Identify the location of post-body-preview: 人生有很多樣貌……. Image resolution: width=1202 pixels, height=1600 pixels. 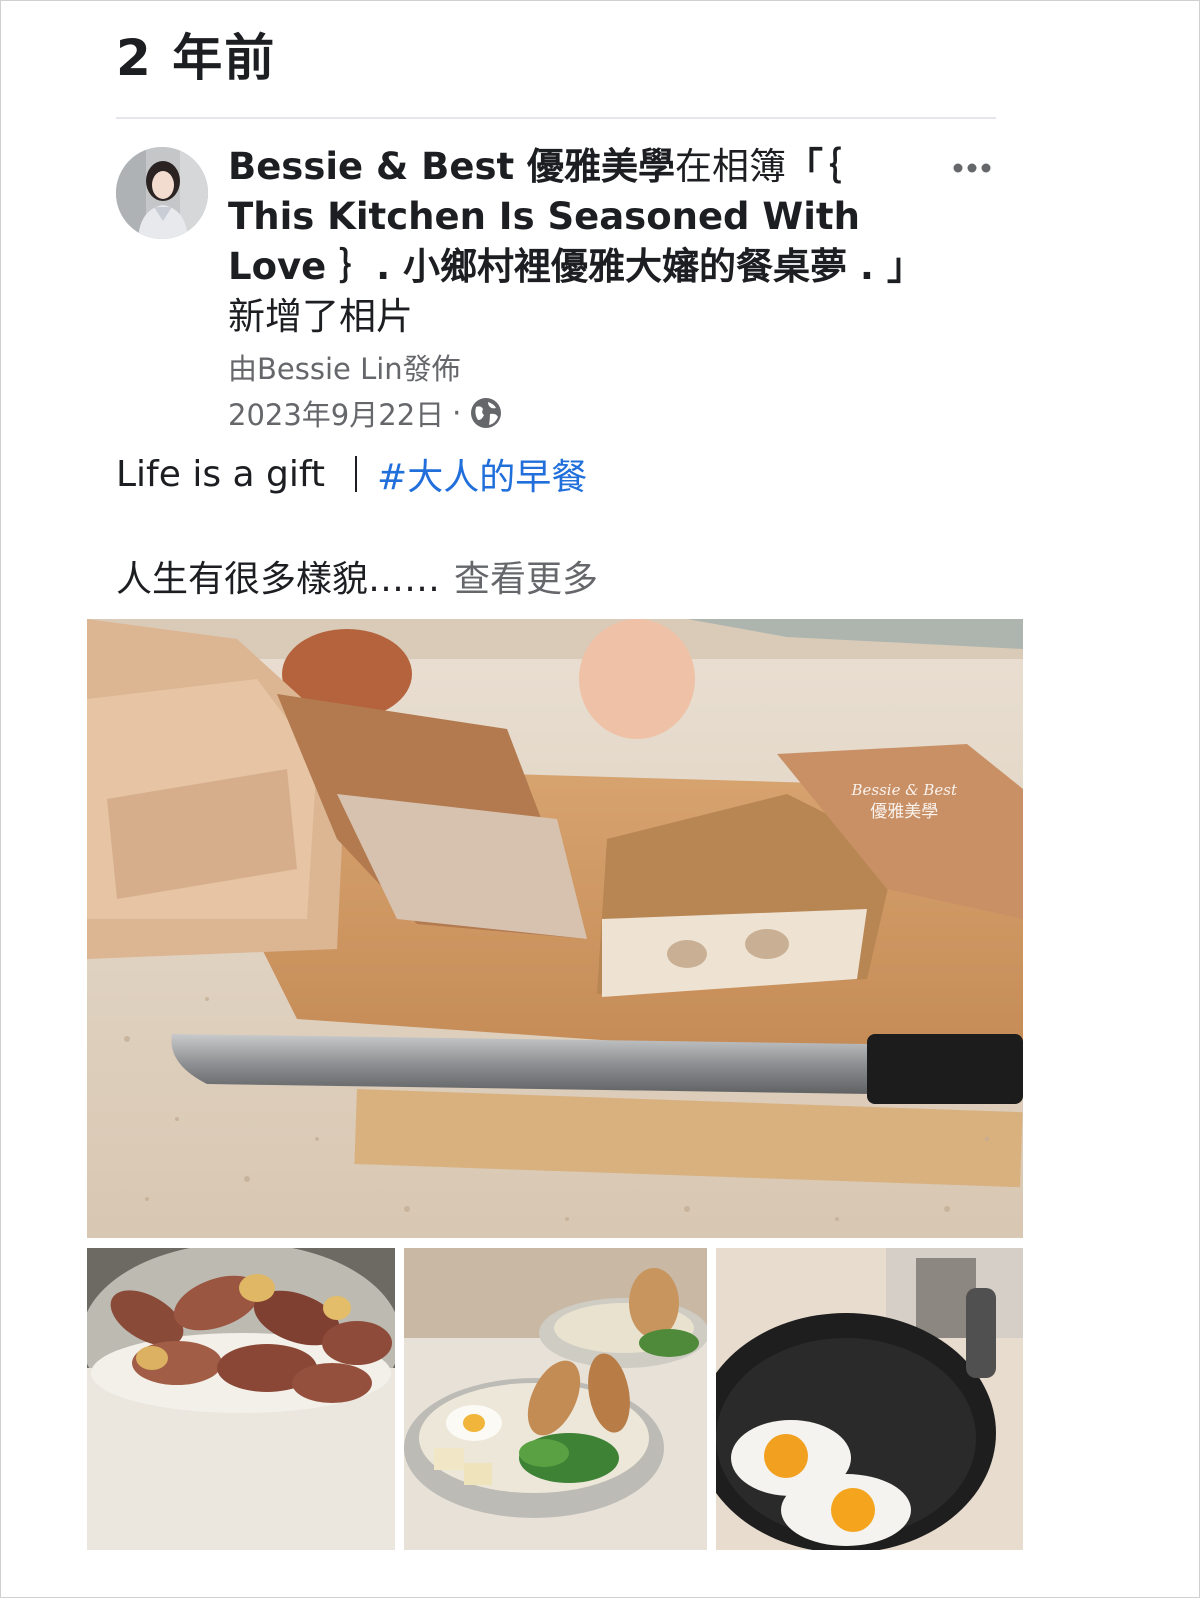
(278, 579).